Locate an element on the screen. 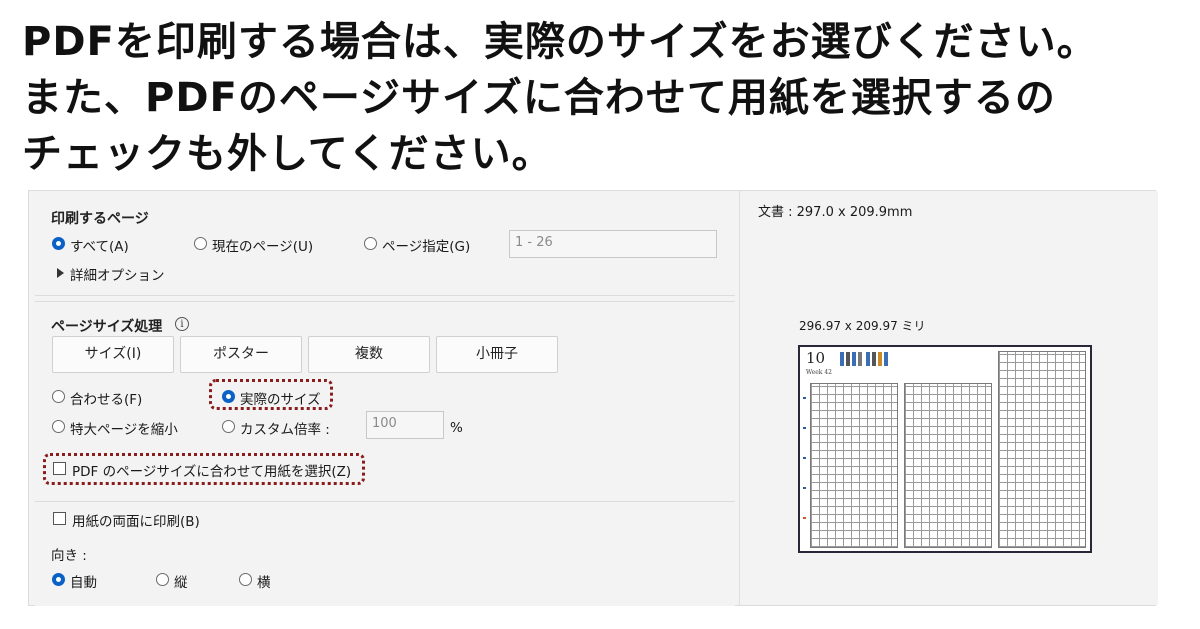  label-all-pages: すべて(A) is located at coordinates (99, 245).